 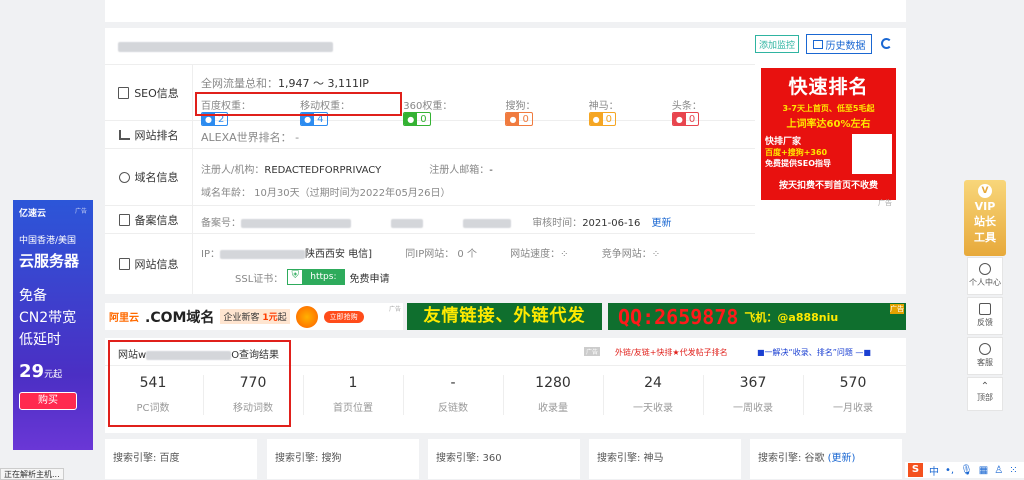 I want to click on record-icon, so click(x=124, y=219).